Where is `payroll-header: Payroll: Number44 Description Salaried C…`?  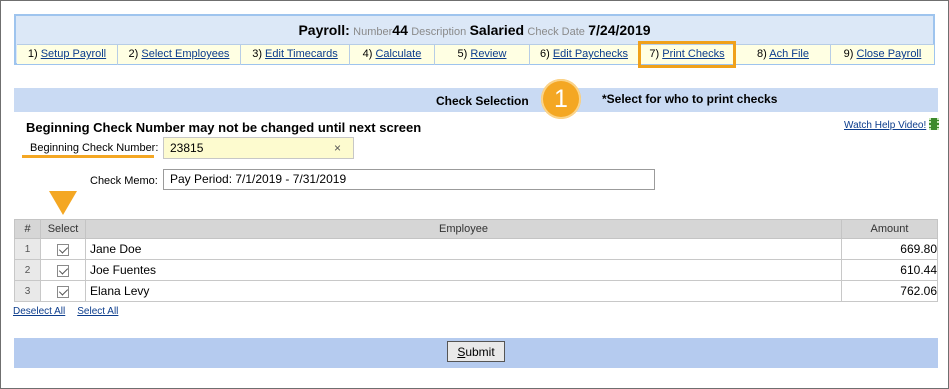
payroll-header: Payroll: Number44 Description Salaried C… is located at coordinates (474, 41).